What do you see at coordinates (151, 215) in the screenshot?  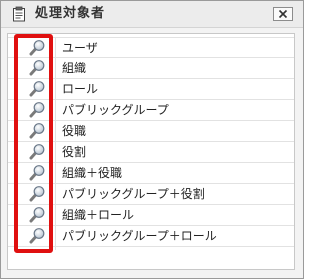 I see `list-item-9: 組織＋ロール` at bounding box center [151, 215].